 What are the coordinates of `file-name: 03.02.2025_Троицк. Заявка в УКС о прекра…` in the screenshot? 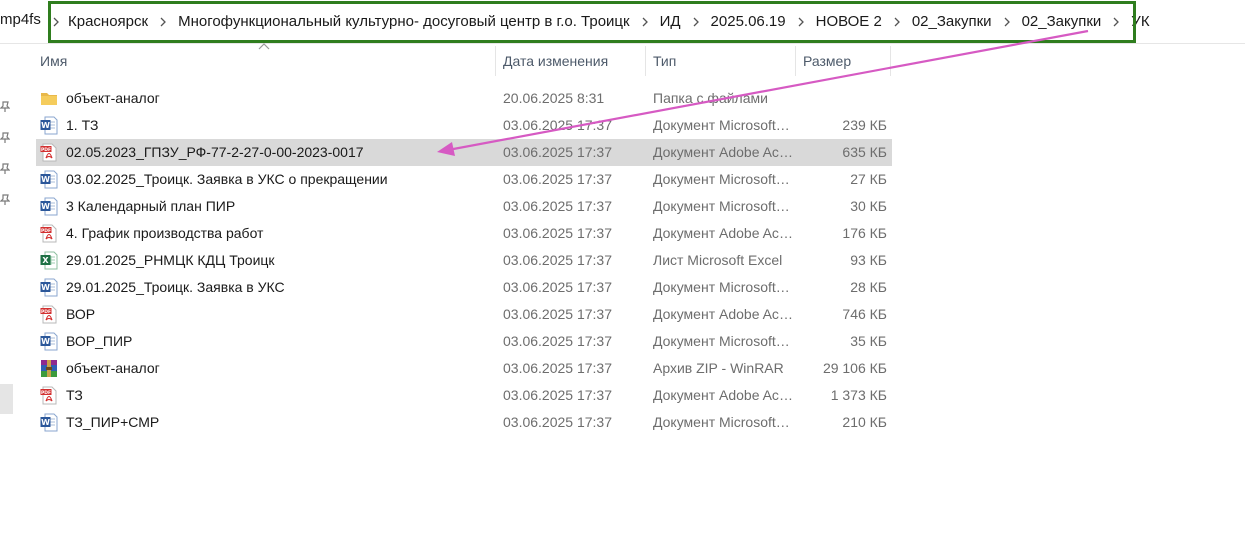 It's located at (227, 179).